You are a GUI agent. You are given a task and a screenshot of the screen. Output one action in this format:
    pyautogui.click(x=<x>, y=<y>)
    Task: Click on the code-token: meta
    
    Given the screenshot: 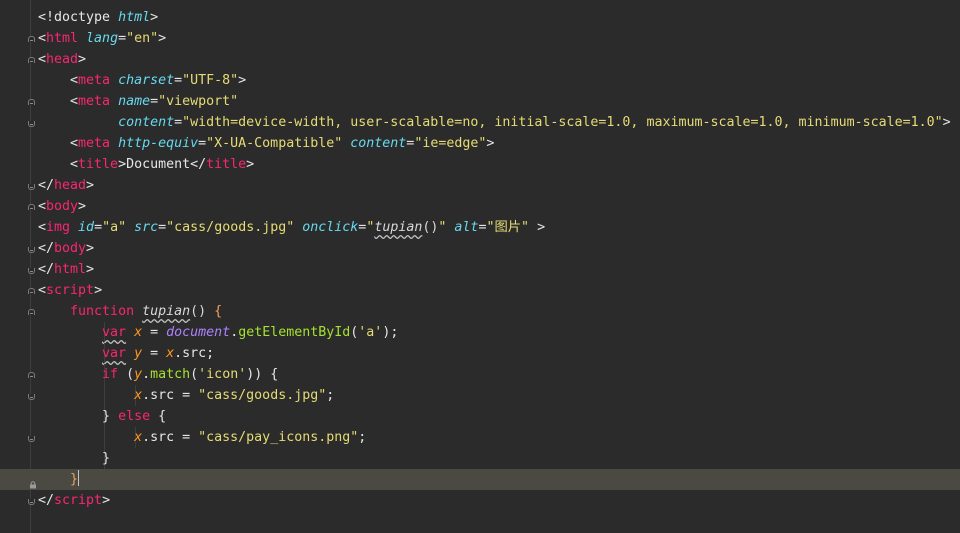 What is the action you would take?
    pyautogui.click(x=98, y=80)
    